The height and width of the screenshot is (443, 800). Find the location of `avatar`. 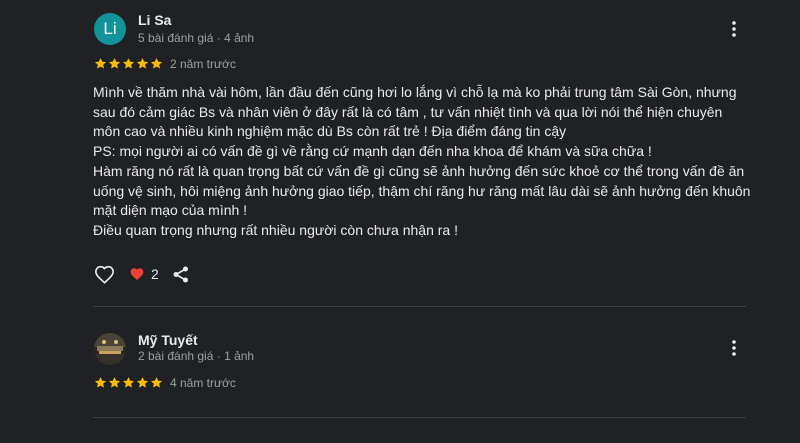

avatar is located at coordinates (110, 349).